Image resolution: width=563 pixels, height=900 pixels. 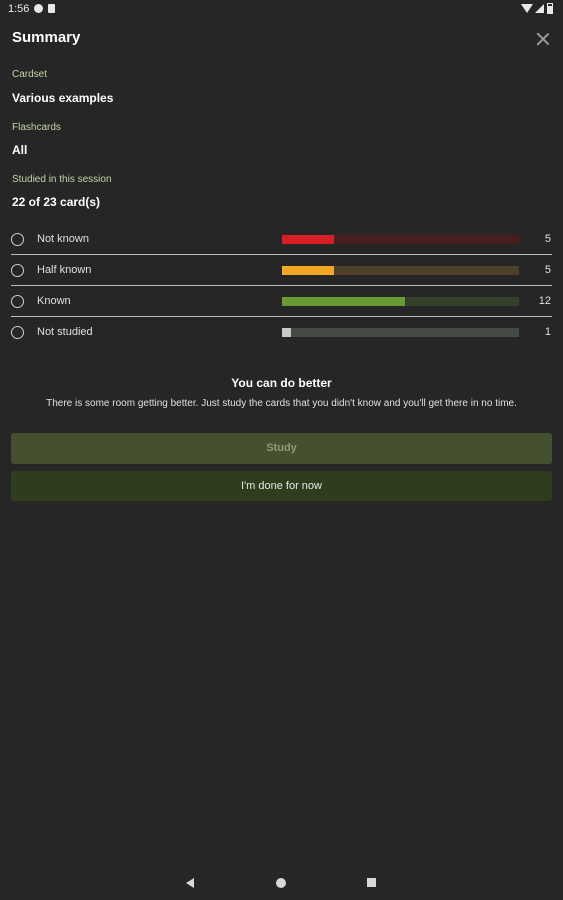 I want to click on cardset-value: Various examples, so click(x=63, y=98).